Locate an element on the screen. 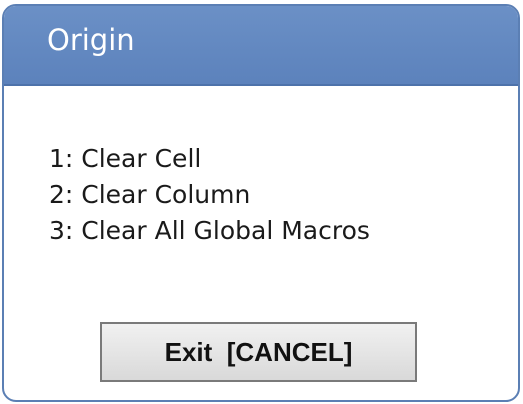 This screenshot has height=404, width=523. option-clear-cell: 1: Clear Cell is located at coordinates (209, 159).